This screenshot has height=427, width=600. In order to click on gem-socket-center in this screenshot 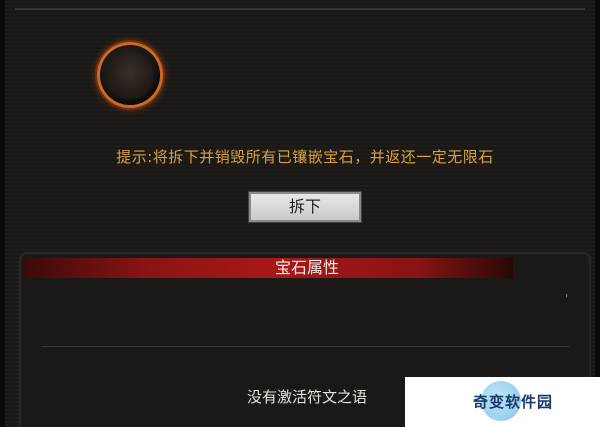, I will do `click(130, 75)`.